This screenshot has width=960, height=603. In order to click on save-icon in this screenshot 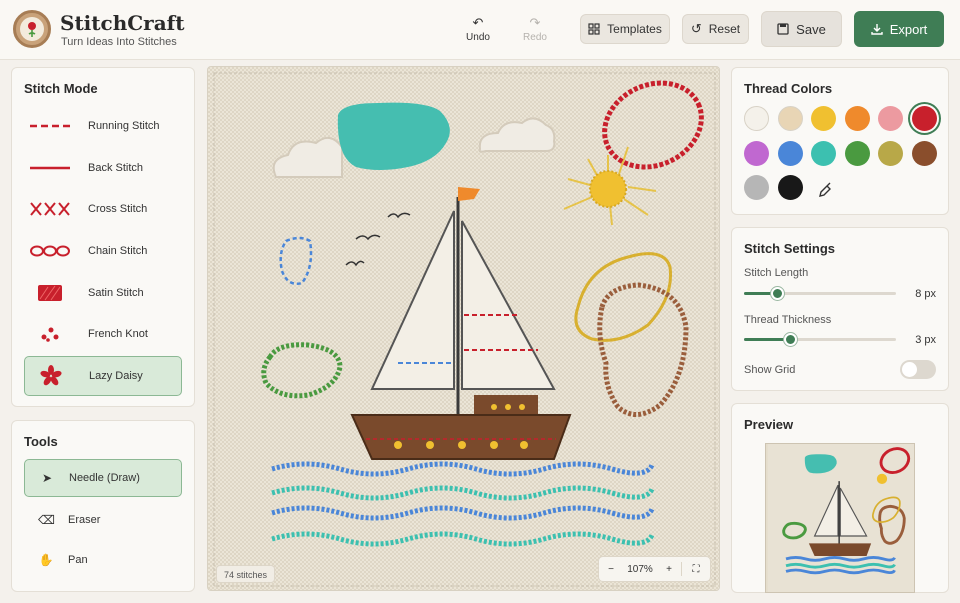, I will do `click(783, 29)`.